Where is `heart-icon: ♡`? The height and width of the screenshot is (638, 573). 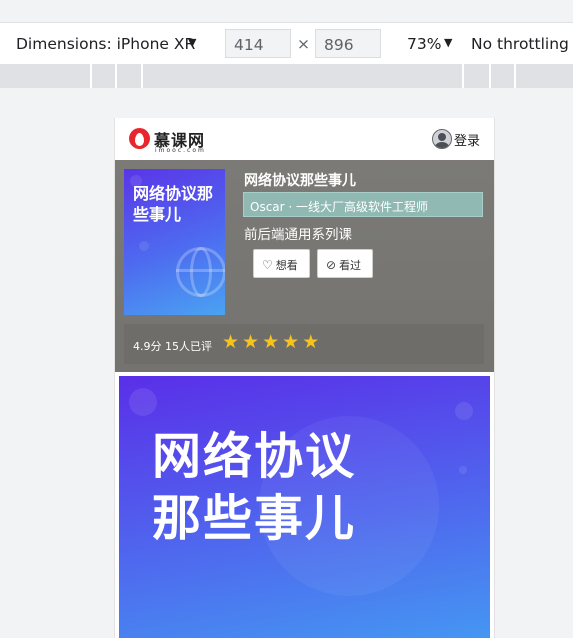
heart-icon: ♡ is located at coordinates (267, 265).